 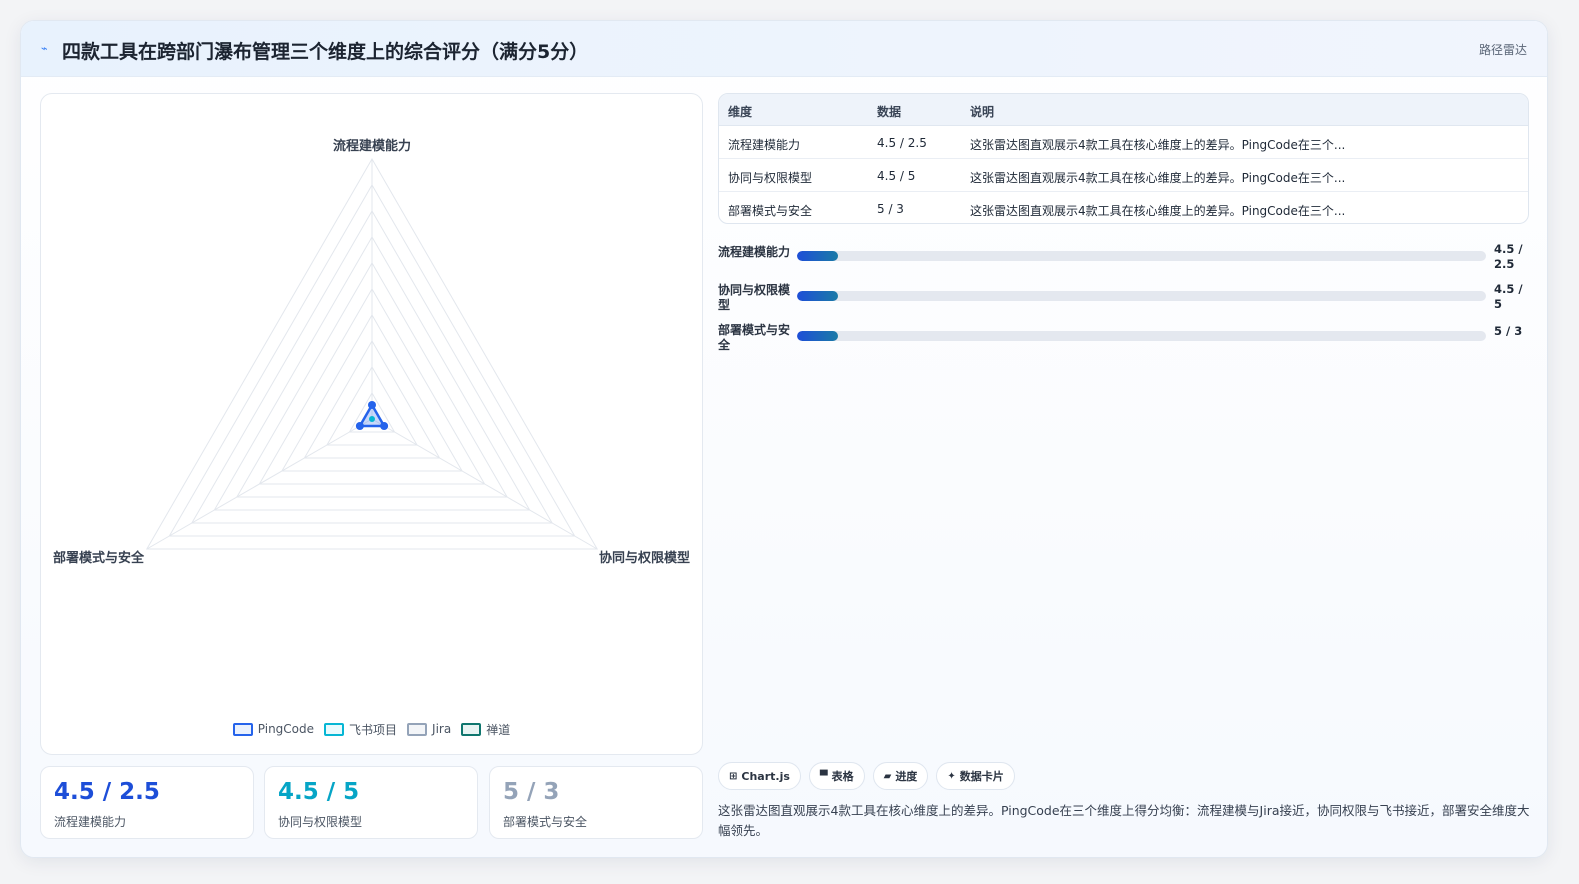 I want to click on radar-data-markers, so click(x=372, y=415).